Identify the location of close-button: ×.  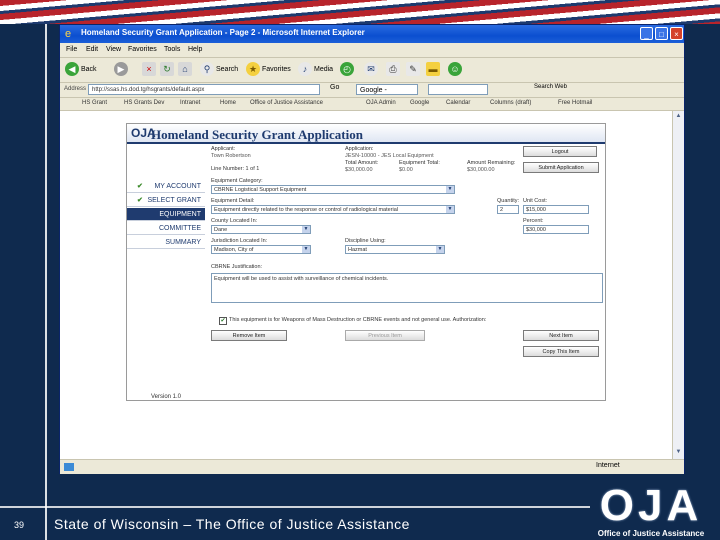
(676, 33).